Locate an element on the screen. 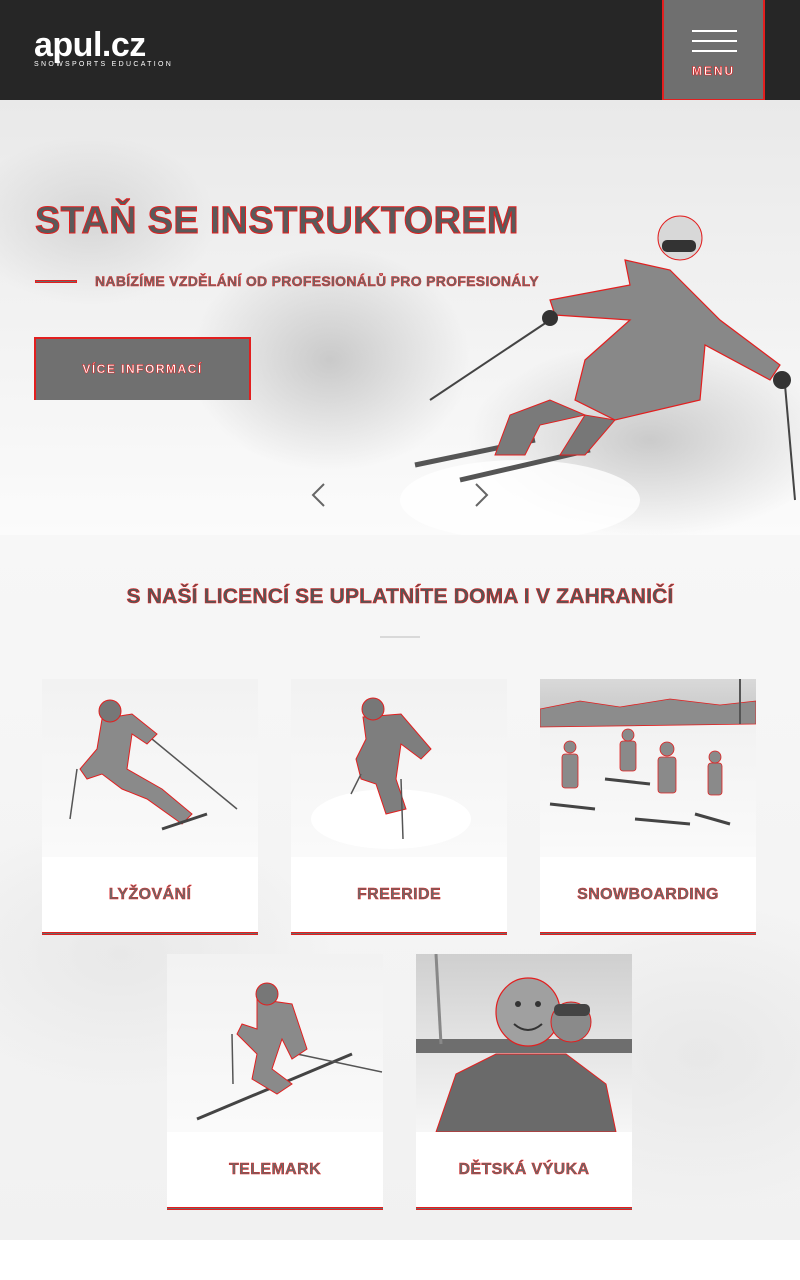 Image resolution: width=800 pixels, height=1280 pixels. logo-tagline: SNOWSPORTS EDUCATION is located at coordinates (104, 64).